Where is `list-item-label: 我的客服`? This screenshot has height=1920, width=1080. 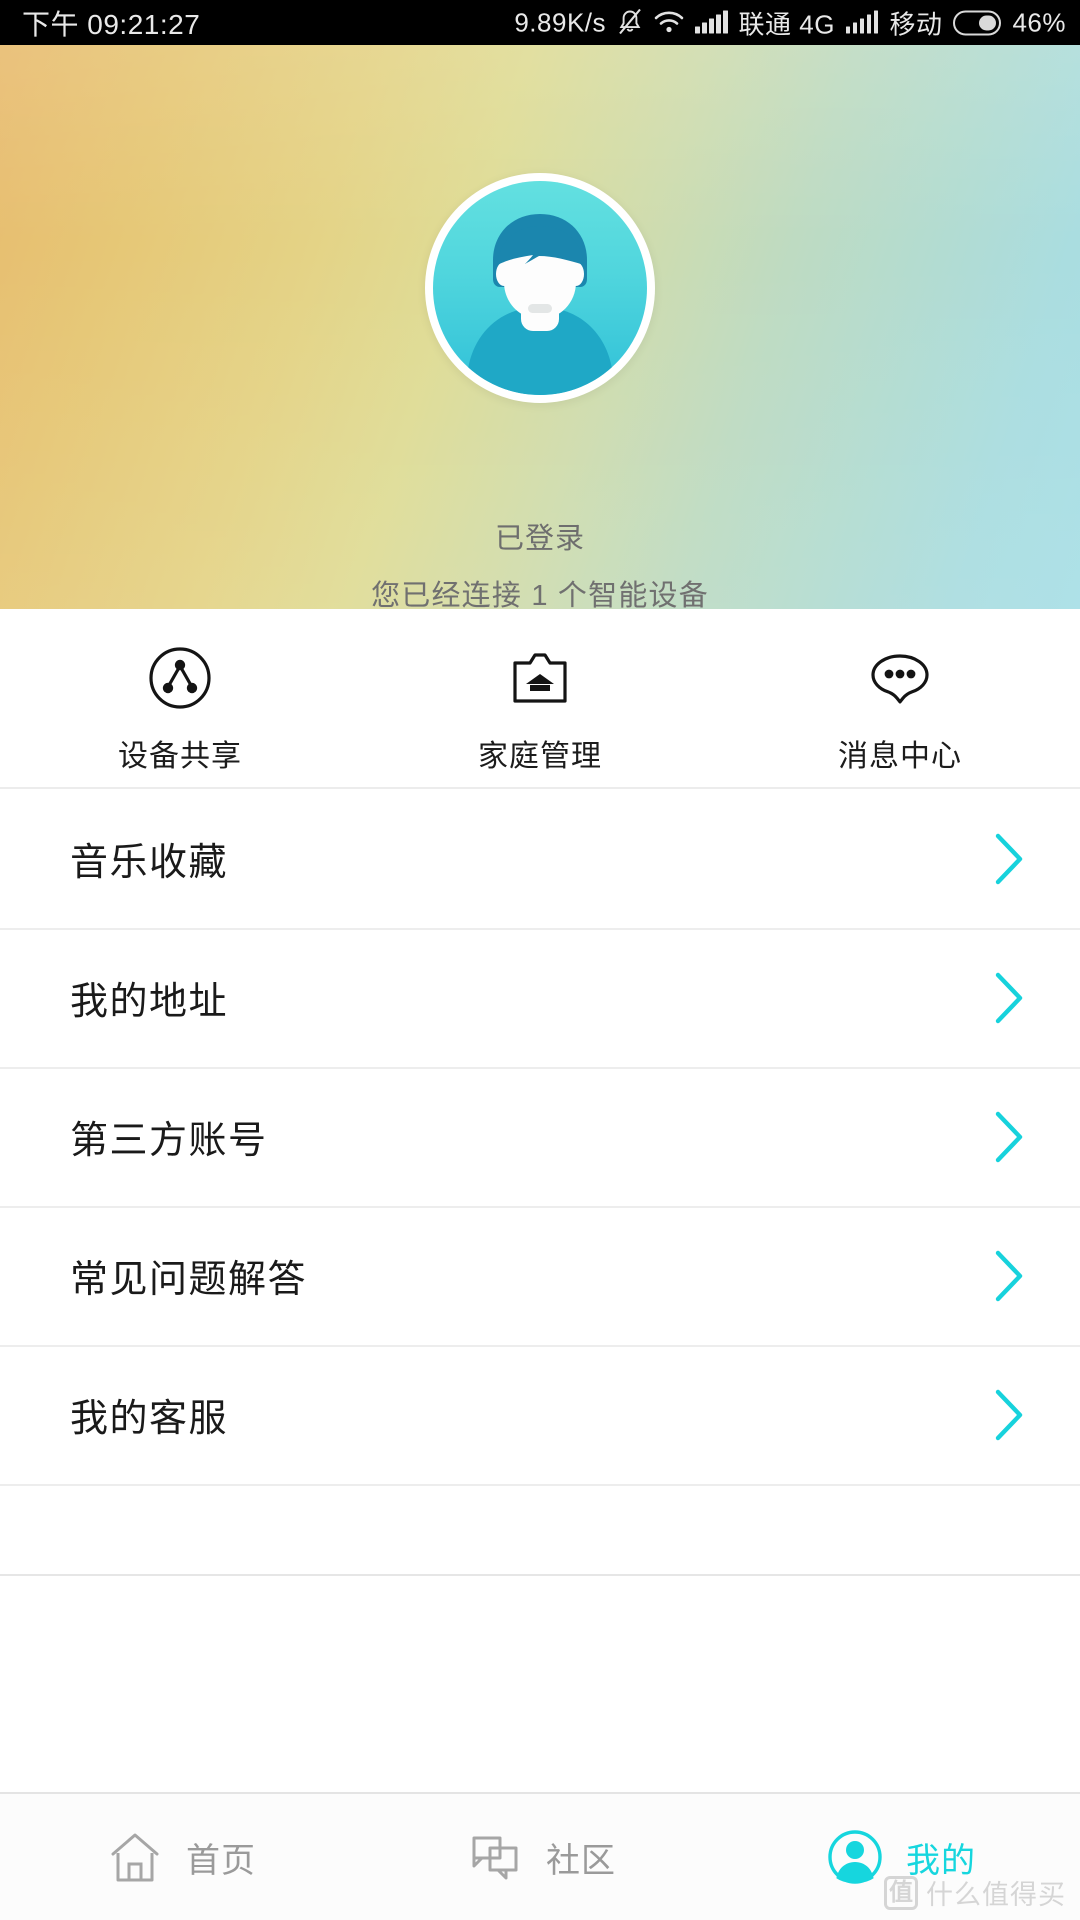 list-item-label: 我的客服 is located at coordinates (149, 1419).